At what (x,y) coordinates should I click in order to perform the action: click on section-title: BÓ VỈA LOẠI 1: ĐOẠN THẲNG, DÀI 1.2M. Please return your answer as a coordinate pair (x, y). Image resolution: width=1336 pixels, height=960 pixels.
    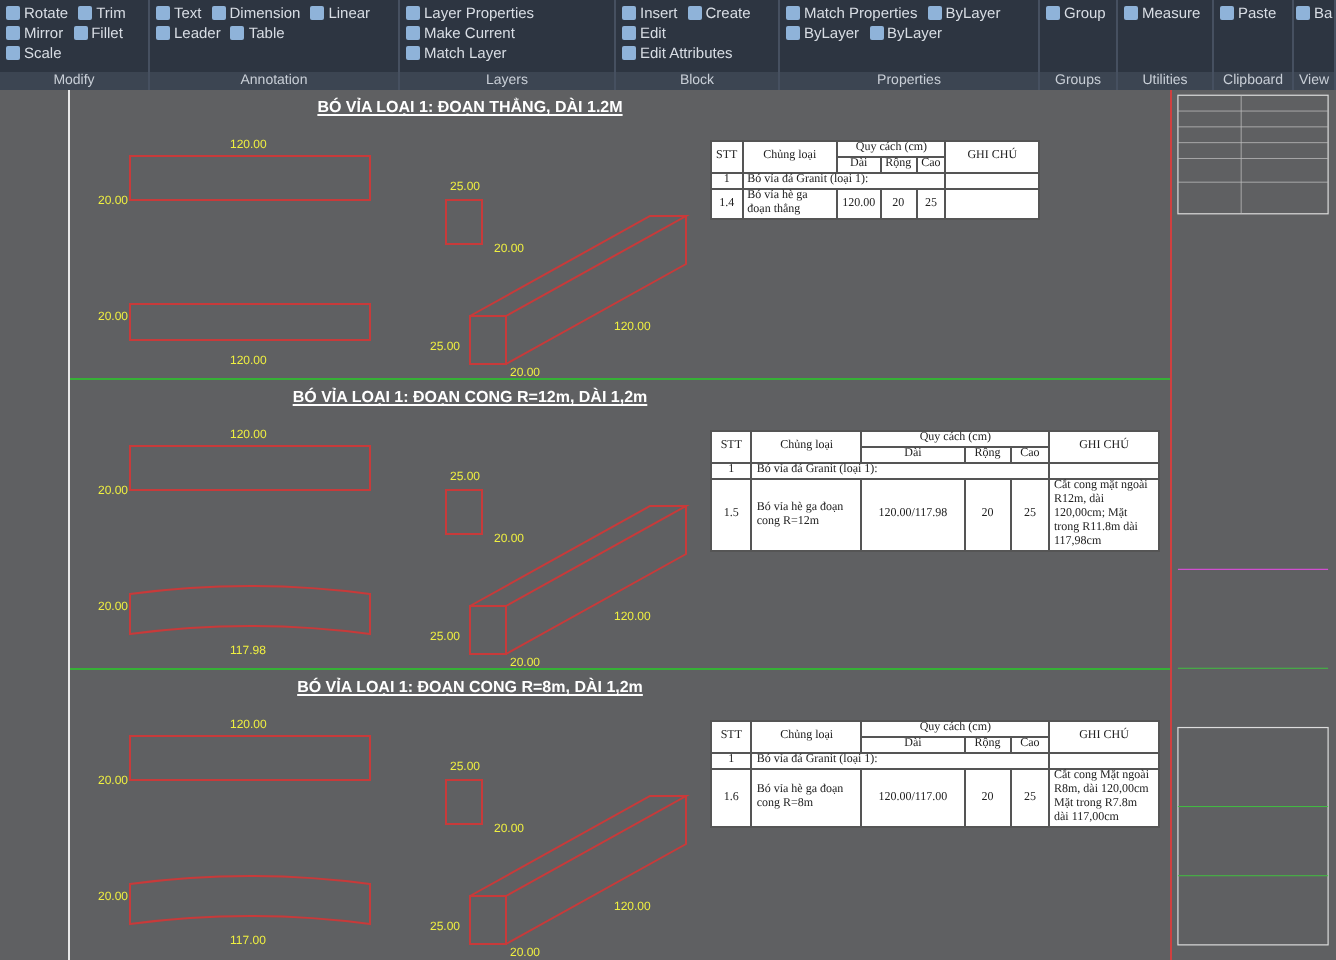
    Looking at the image, I should click on (470, 107).